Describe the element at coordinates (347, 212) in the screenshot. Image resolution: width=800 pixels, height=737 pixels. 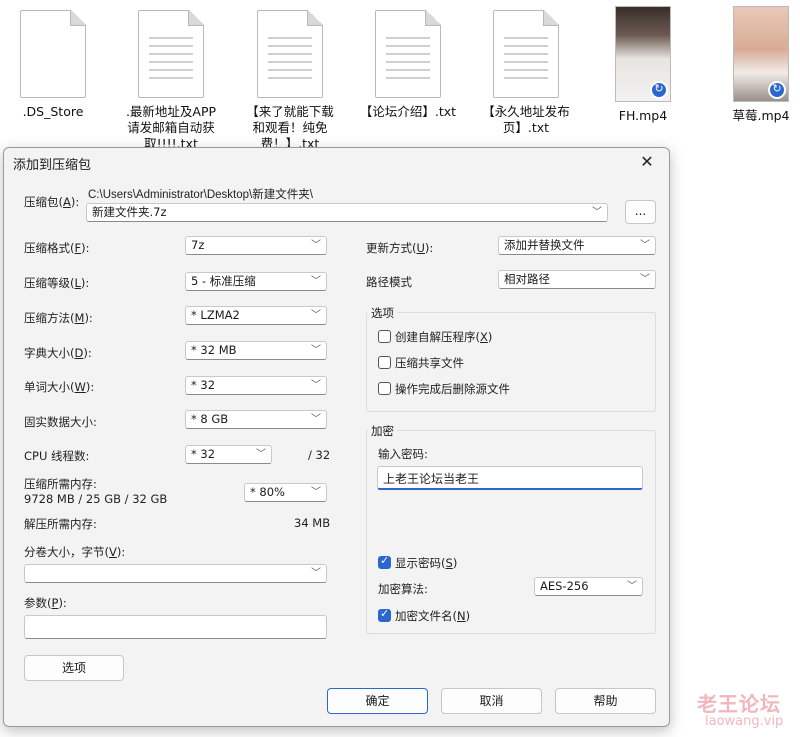
I see `archive-name-combo: 新建文件夹.7z ﹀` at that location.